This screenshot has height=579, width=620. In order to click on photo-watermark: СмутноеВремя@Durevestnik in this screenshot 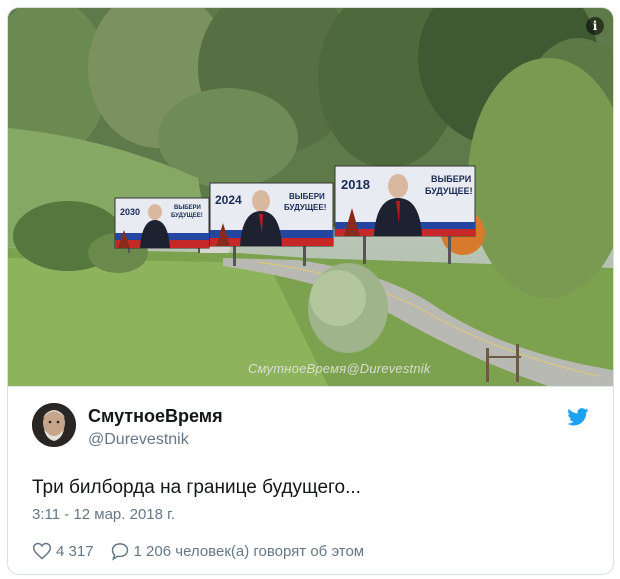, I will do `click(339, 368)`.